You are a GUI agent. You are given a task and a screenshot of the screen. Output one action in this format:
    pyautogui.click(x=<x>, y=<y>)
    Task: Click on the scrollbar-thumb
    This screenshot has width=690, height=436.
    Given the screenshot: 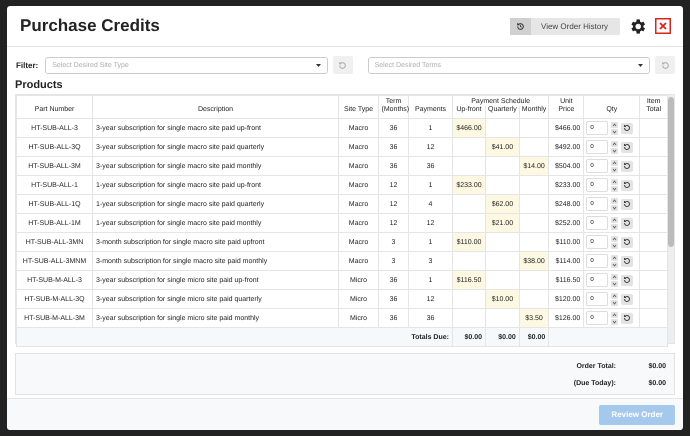 What is the action you would take?
    pyautogui.click(x=671, y=172)
    